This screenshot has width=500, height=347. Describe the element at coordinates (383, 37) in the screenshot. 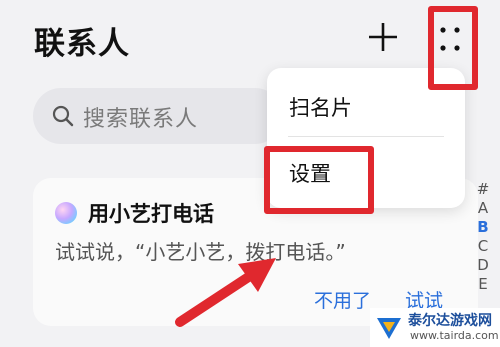

I see `plus-icon` at that location.